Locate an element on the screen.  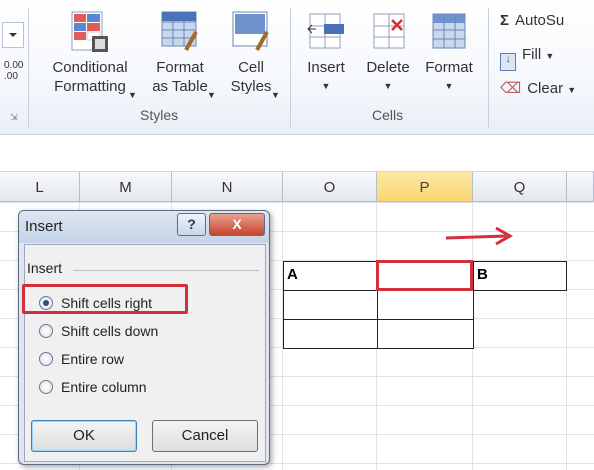
insert-label: Insert is located at coordinates (326, 67).